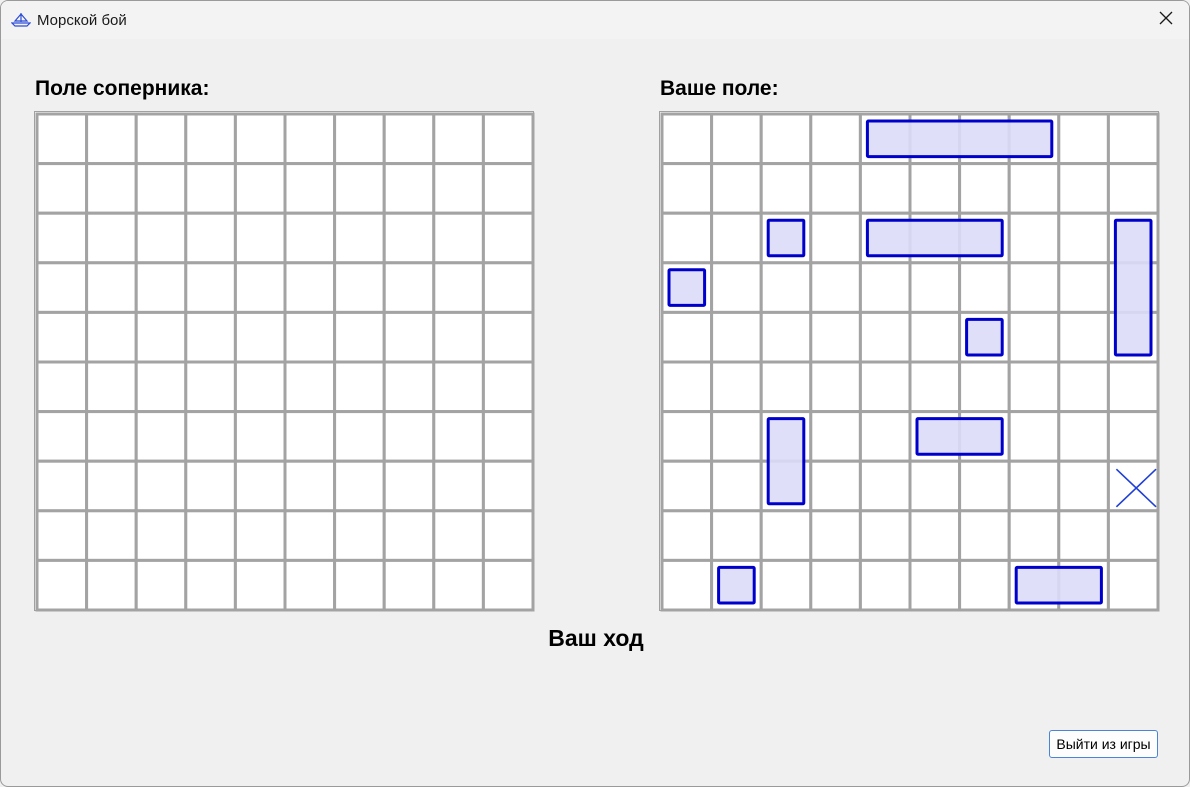  I want to click on exit-game-button: Выйти из игры, so click(1103, 744).